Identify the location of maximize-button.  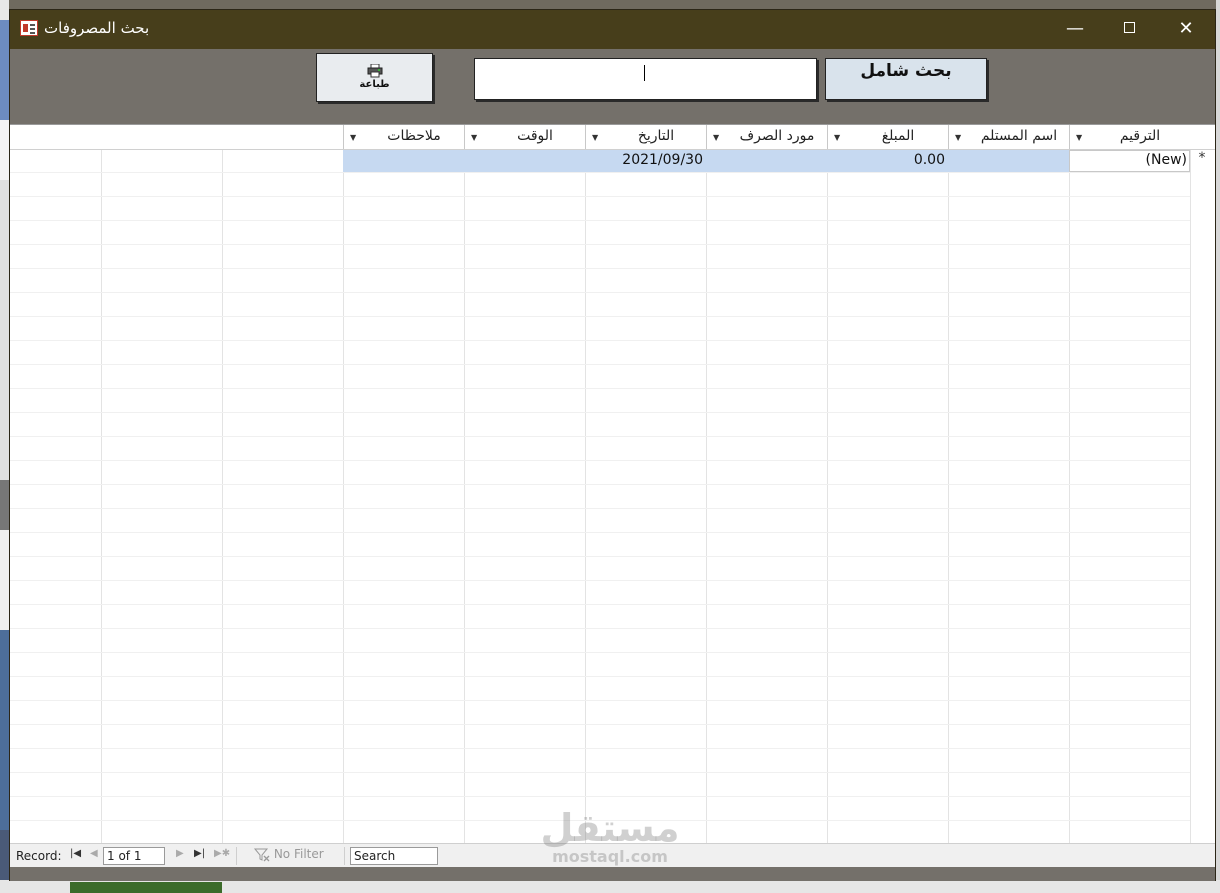
(1129, 29).